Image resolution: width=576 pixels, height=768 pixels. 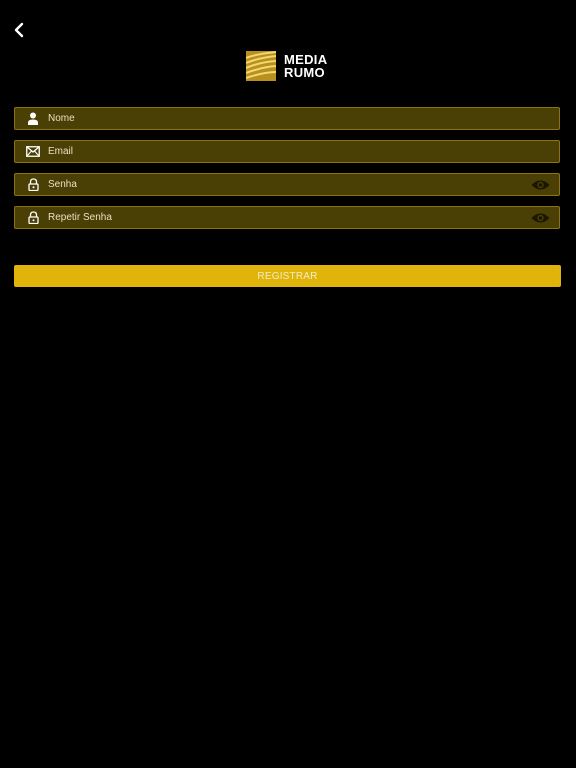 I want to click on repeat-password-field: Repetir Senha, so click(x=287, y=217).